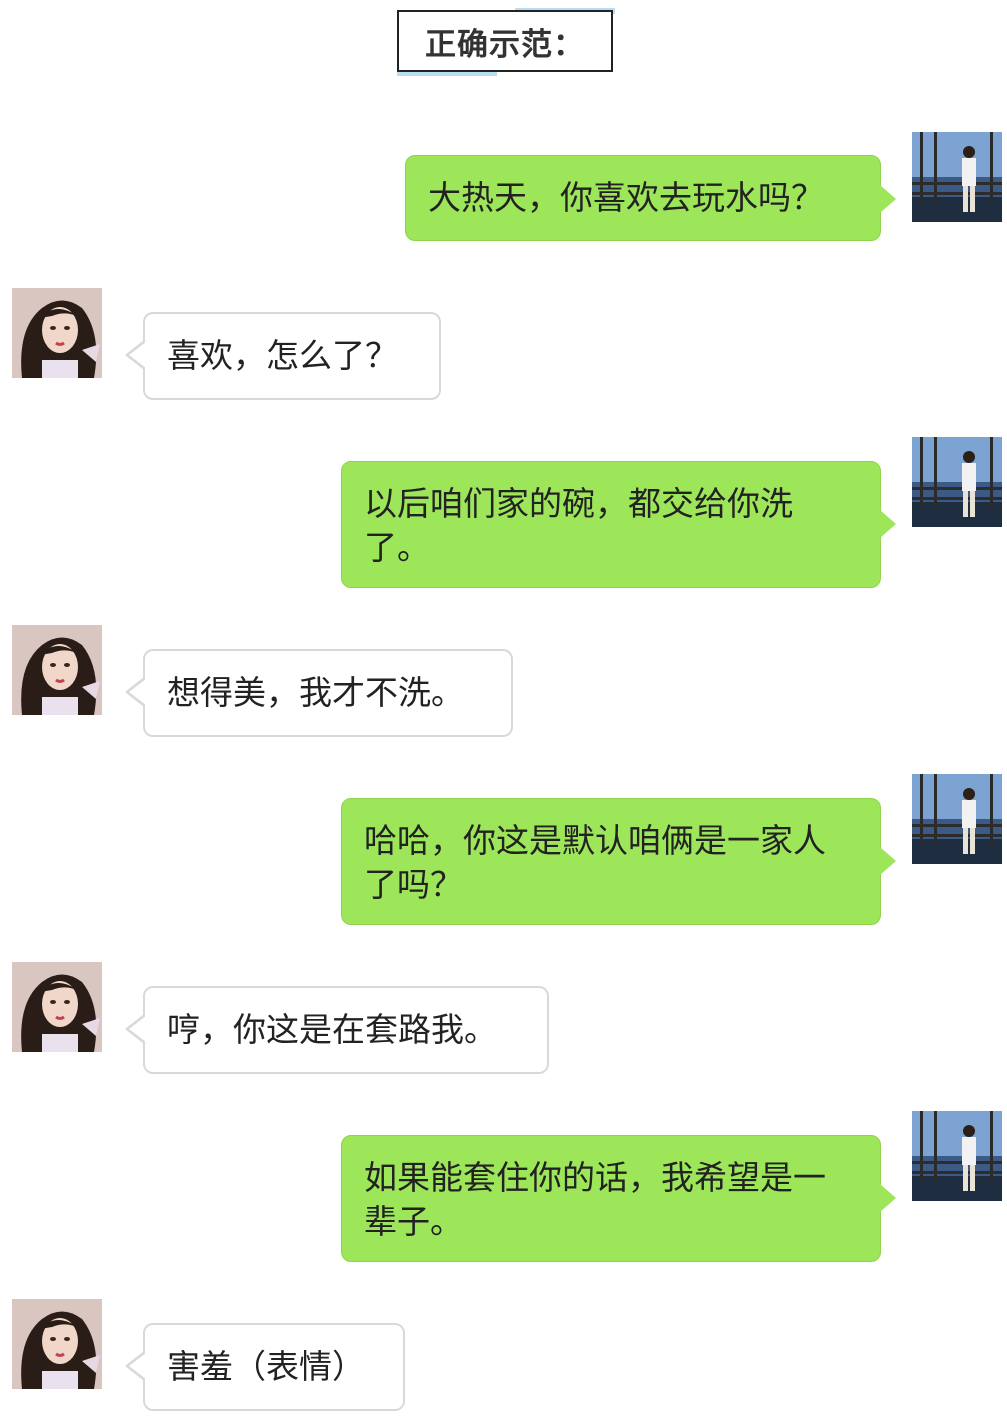 The image size is (1007, 1417). I want to click on message-bubble-sent: 哈哈，你这是默认咱俩是一家人了吗？, so click(618, 861).